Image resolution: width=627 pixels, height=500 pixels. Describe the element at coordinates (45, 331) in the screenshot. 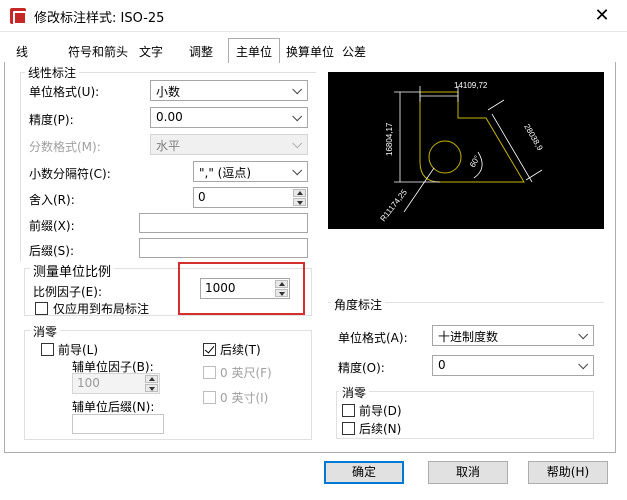

I see `zero-suppression-title: 消零` at that location.